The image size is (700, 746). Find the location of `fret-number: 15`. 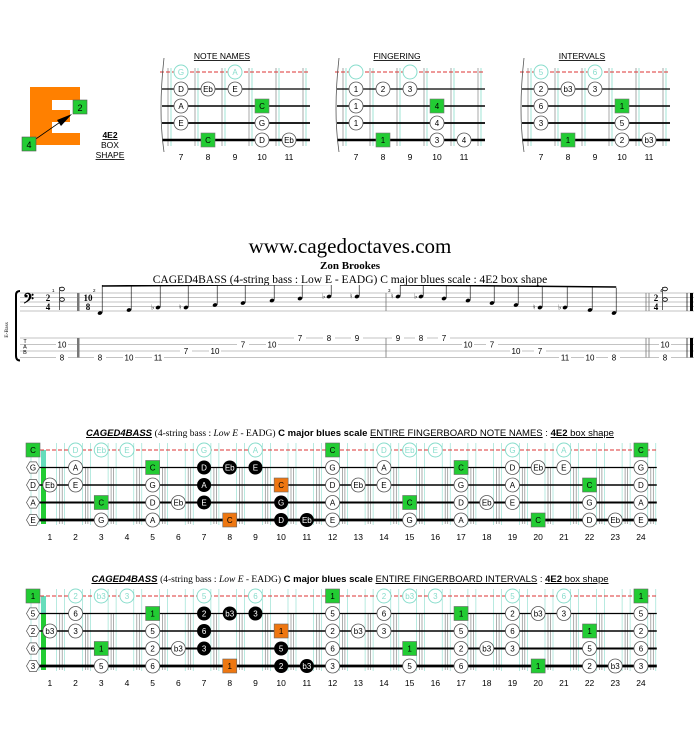

fret-number: 15 is located at coordinates (410, 683).